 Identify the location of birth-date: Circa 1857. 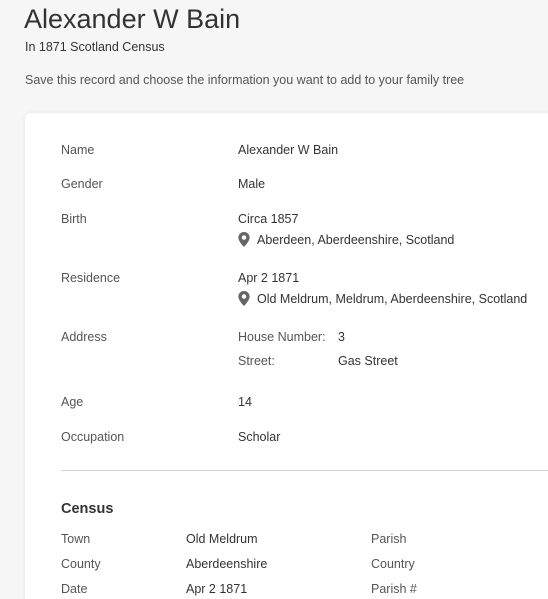
(268, 219).